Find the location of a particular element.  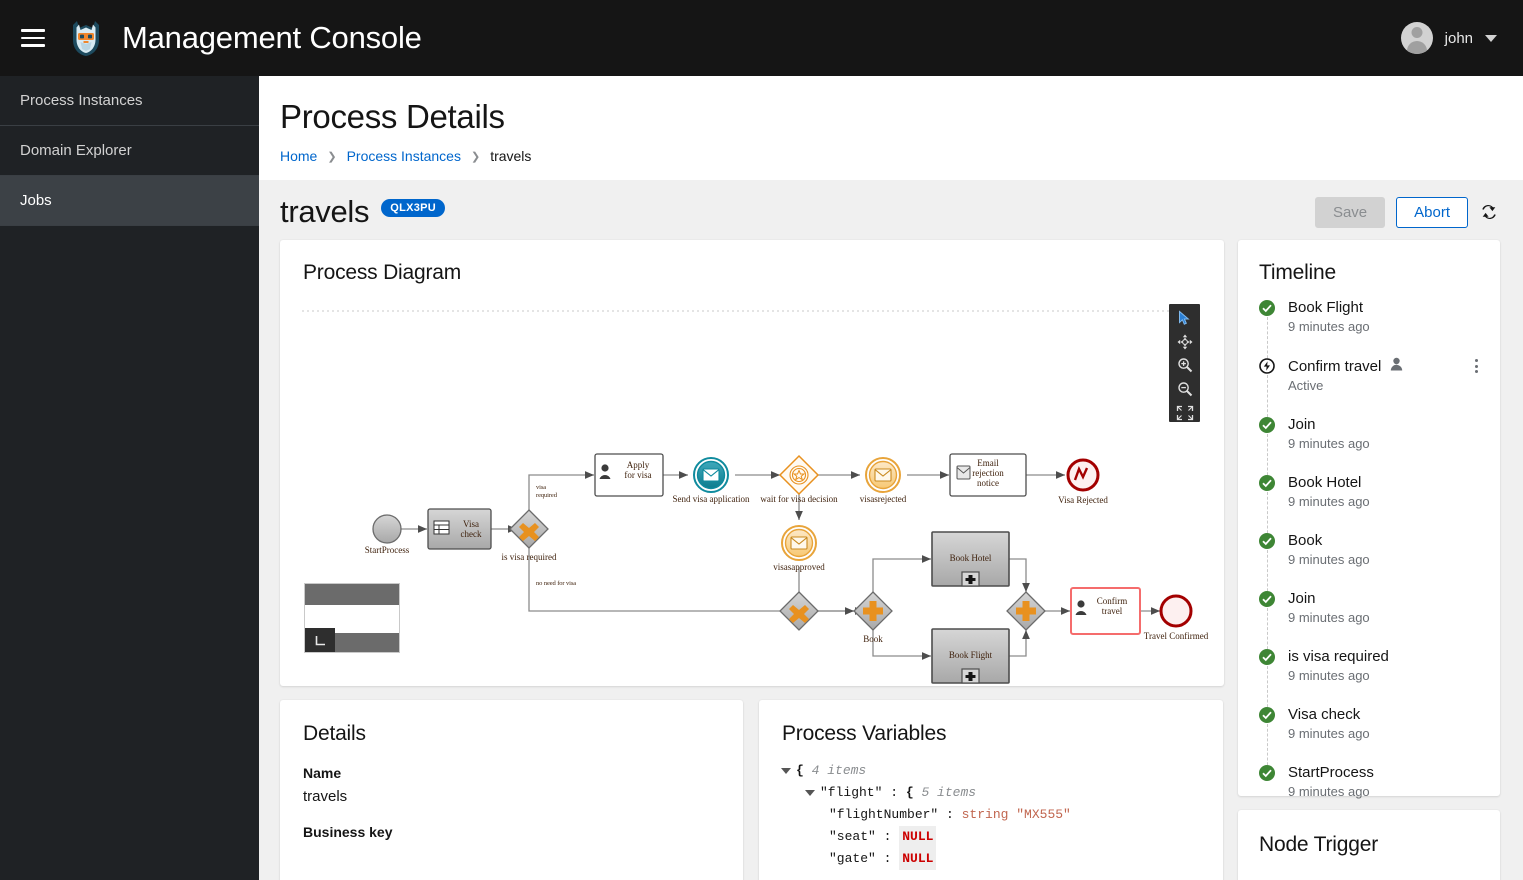

zoom-in-icon is located at coordinates (1185, 365).